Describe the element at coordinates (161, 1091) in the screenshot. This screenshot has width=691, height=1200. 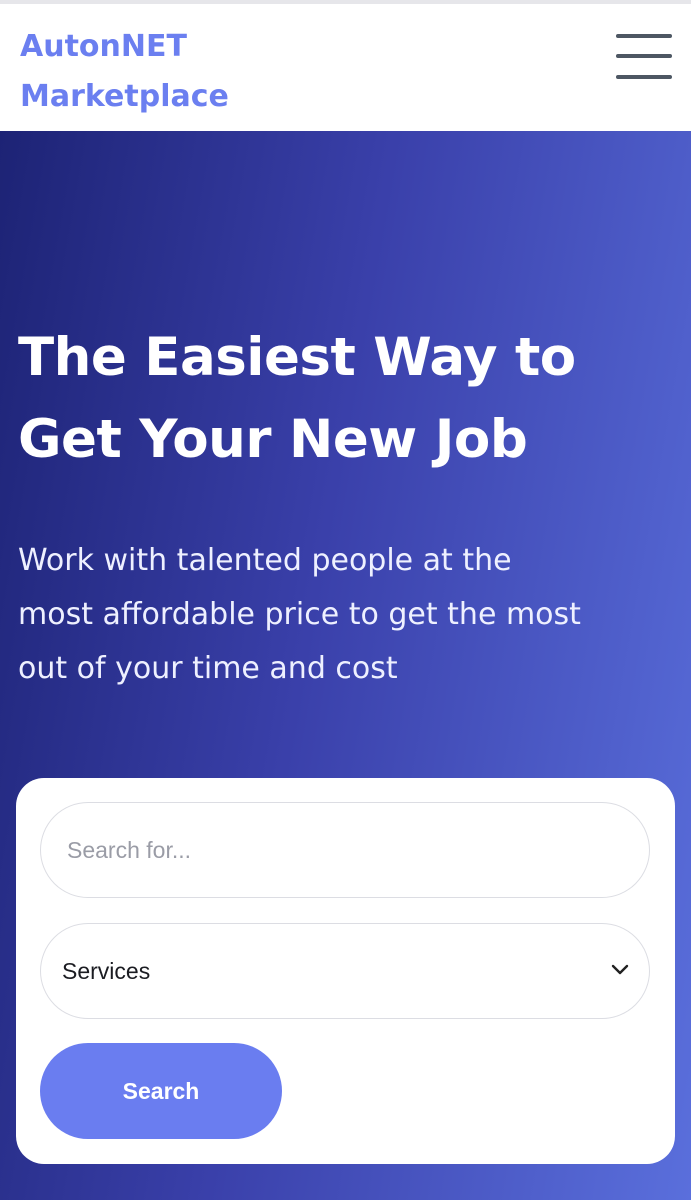
I see `search-button: Search` at that location.